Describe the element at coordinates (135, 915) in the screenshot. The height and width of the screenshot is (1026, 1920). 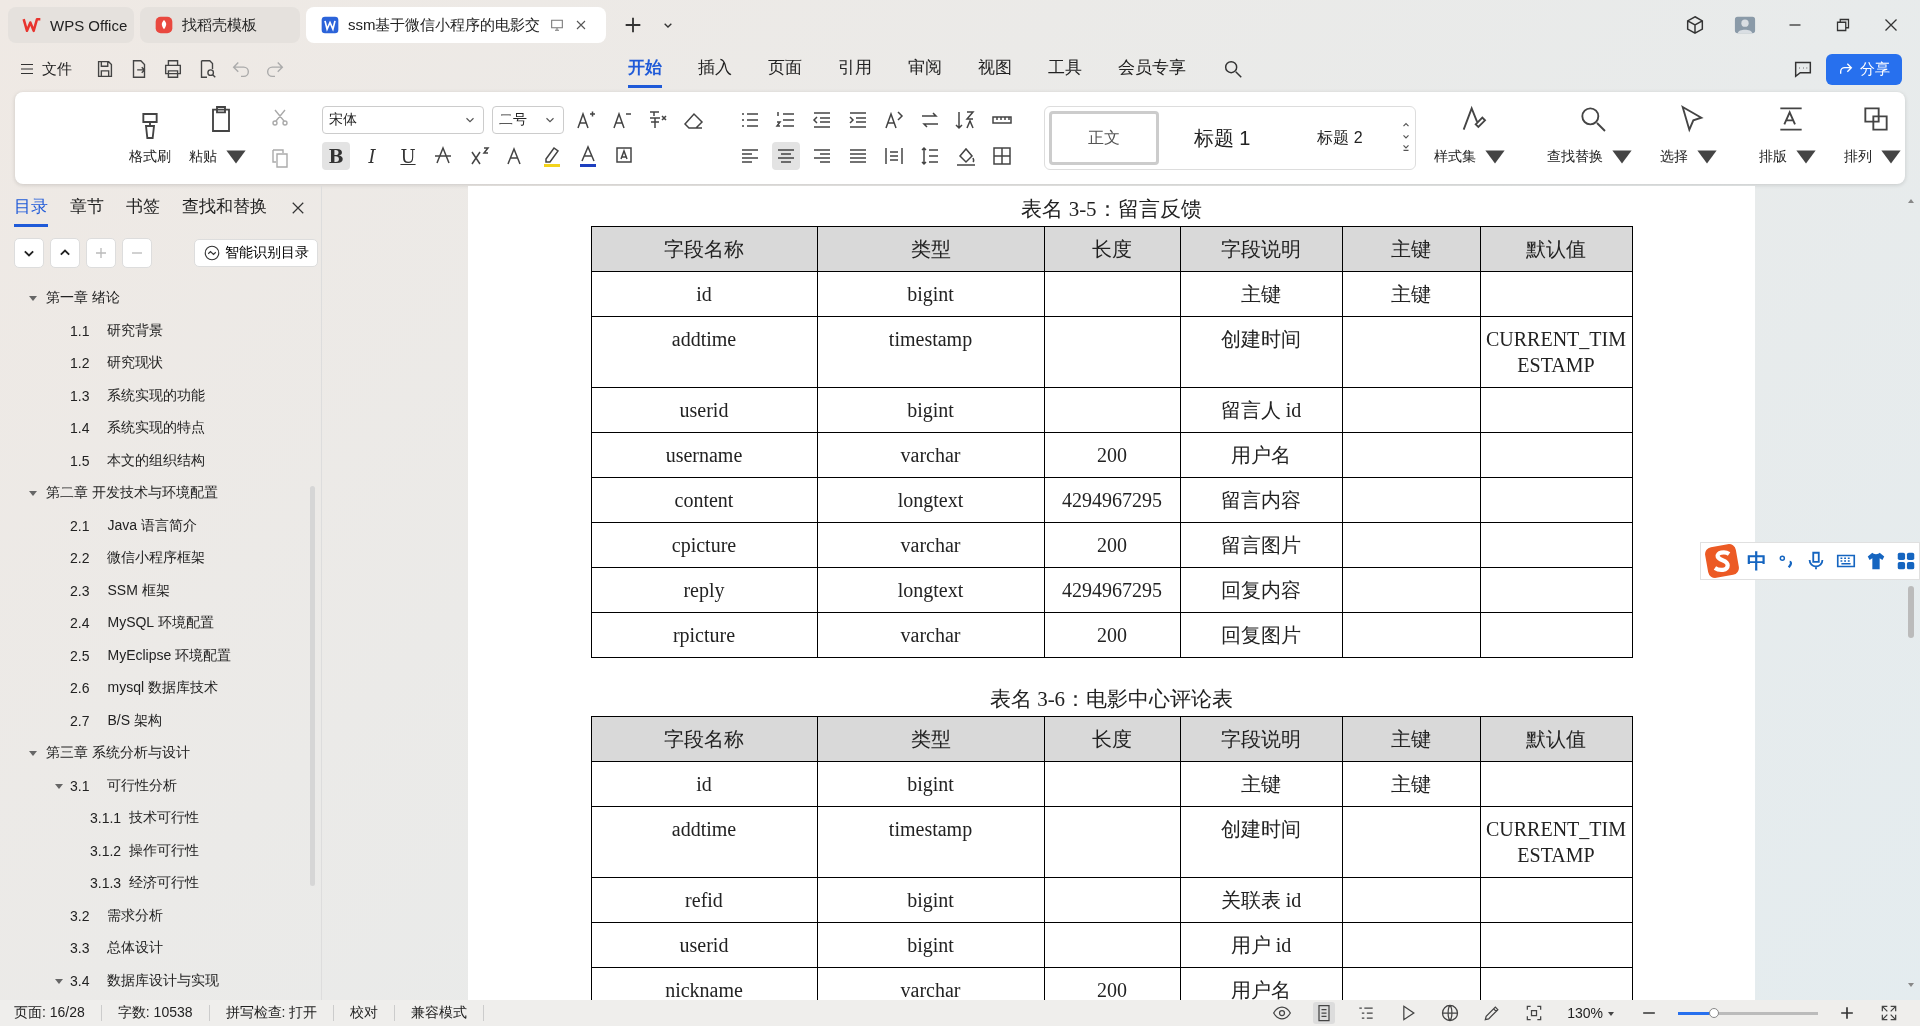
I see `outline-item: 需求分析` at that location.